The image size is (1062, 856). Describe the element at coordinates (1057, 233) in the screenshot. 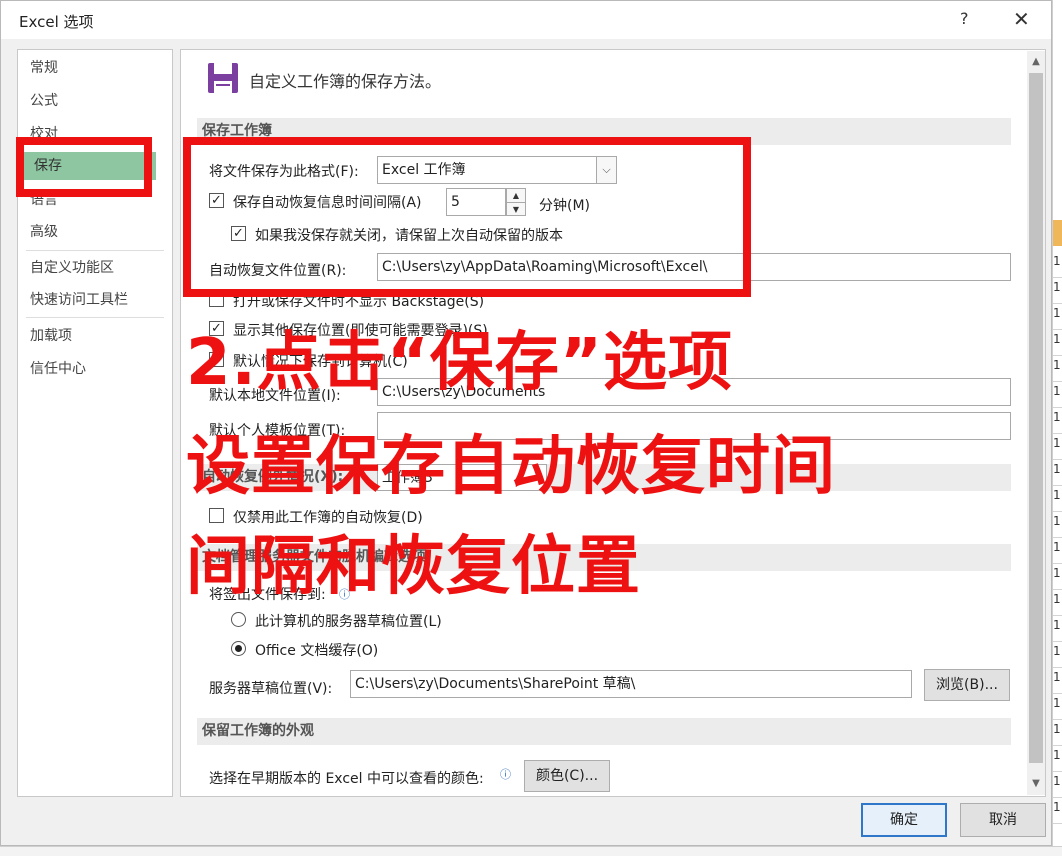

I see `excel-header-cell` at that location.